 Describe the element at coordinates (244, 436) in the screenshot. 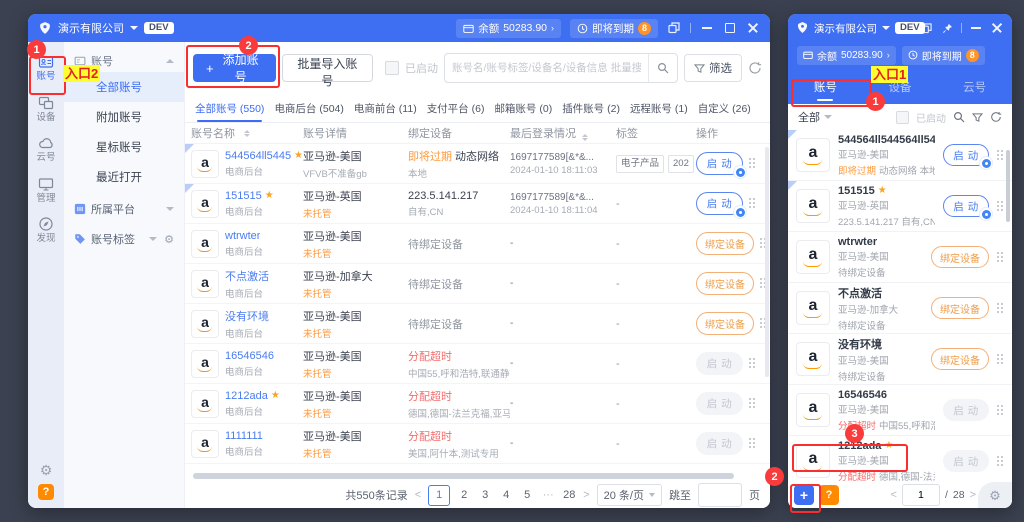

I see `account-name-link: 1111111` at that location.